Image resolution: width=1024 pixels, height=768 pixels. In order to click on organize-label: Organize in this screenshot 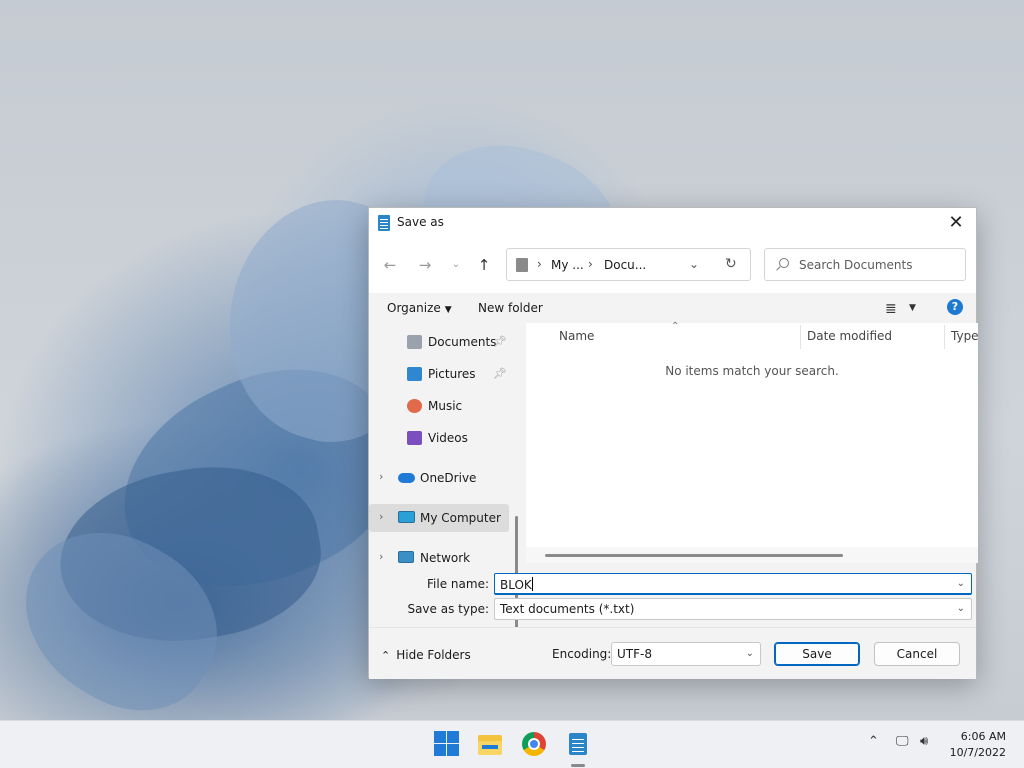, I will do `click(414, 308)`.